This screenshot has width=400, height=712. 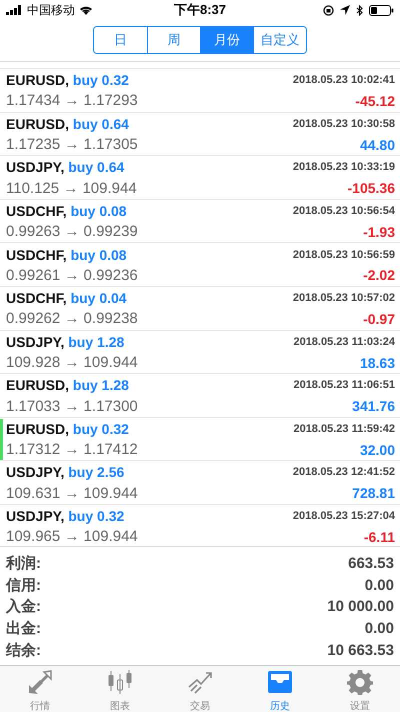 What do you see at coordinates (344, 385) in the screenshot?
I see `trade-time: 2018.05.23 11:06:51` at bounding box center [344, 385].